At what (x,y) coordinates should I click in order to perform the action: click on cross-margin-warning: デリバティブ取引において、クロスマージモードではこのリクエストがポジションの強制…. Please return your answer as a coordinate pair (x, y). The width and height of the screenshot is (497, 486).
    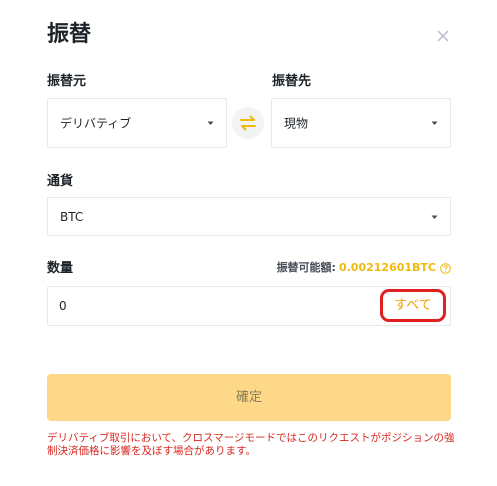
    Looking at the image, I should click on (251, 444).